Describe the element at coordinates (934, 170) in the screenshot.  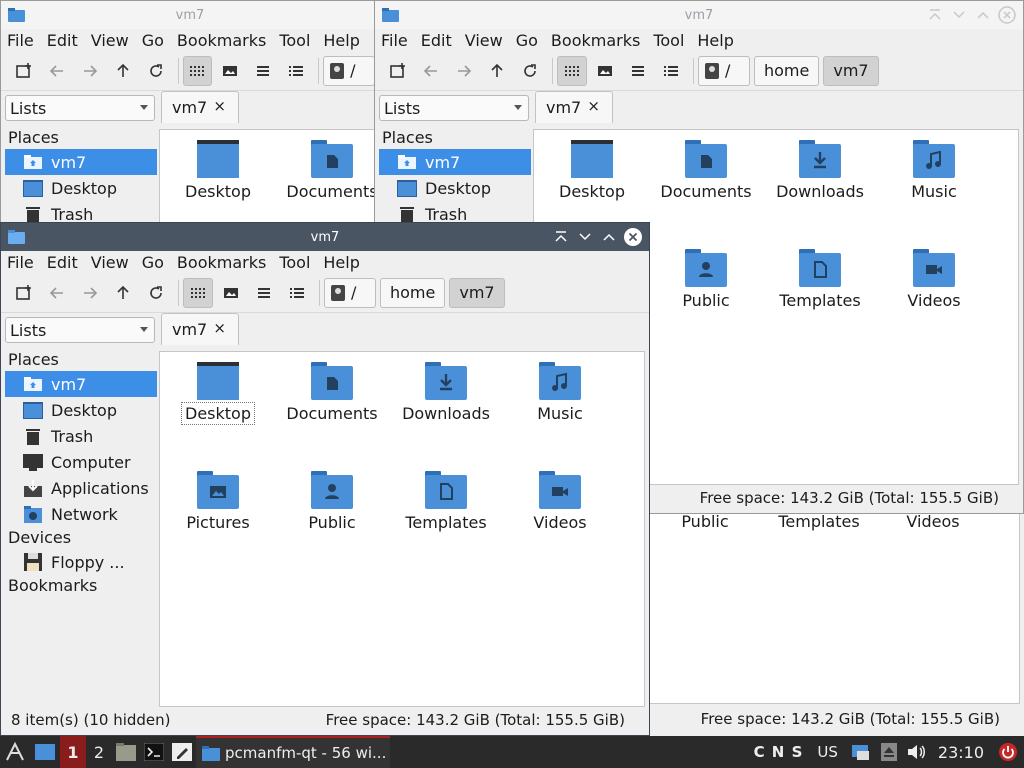
I see `file-item-music: Music` at that location.